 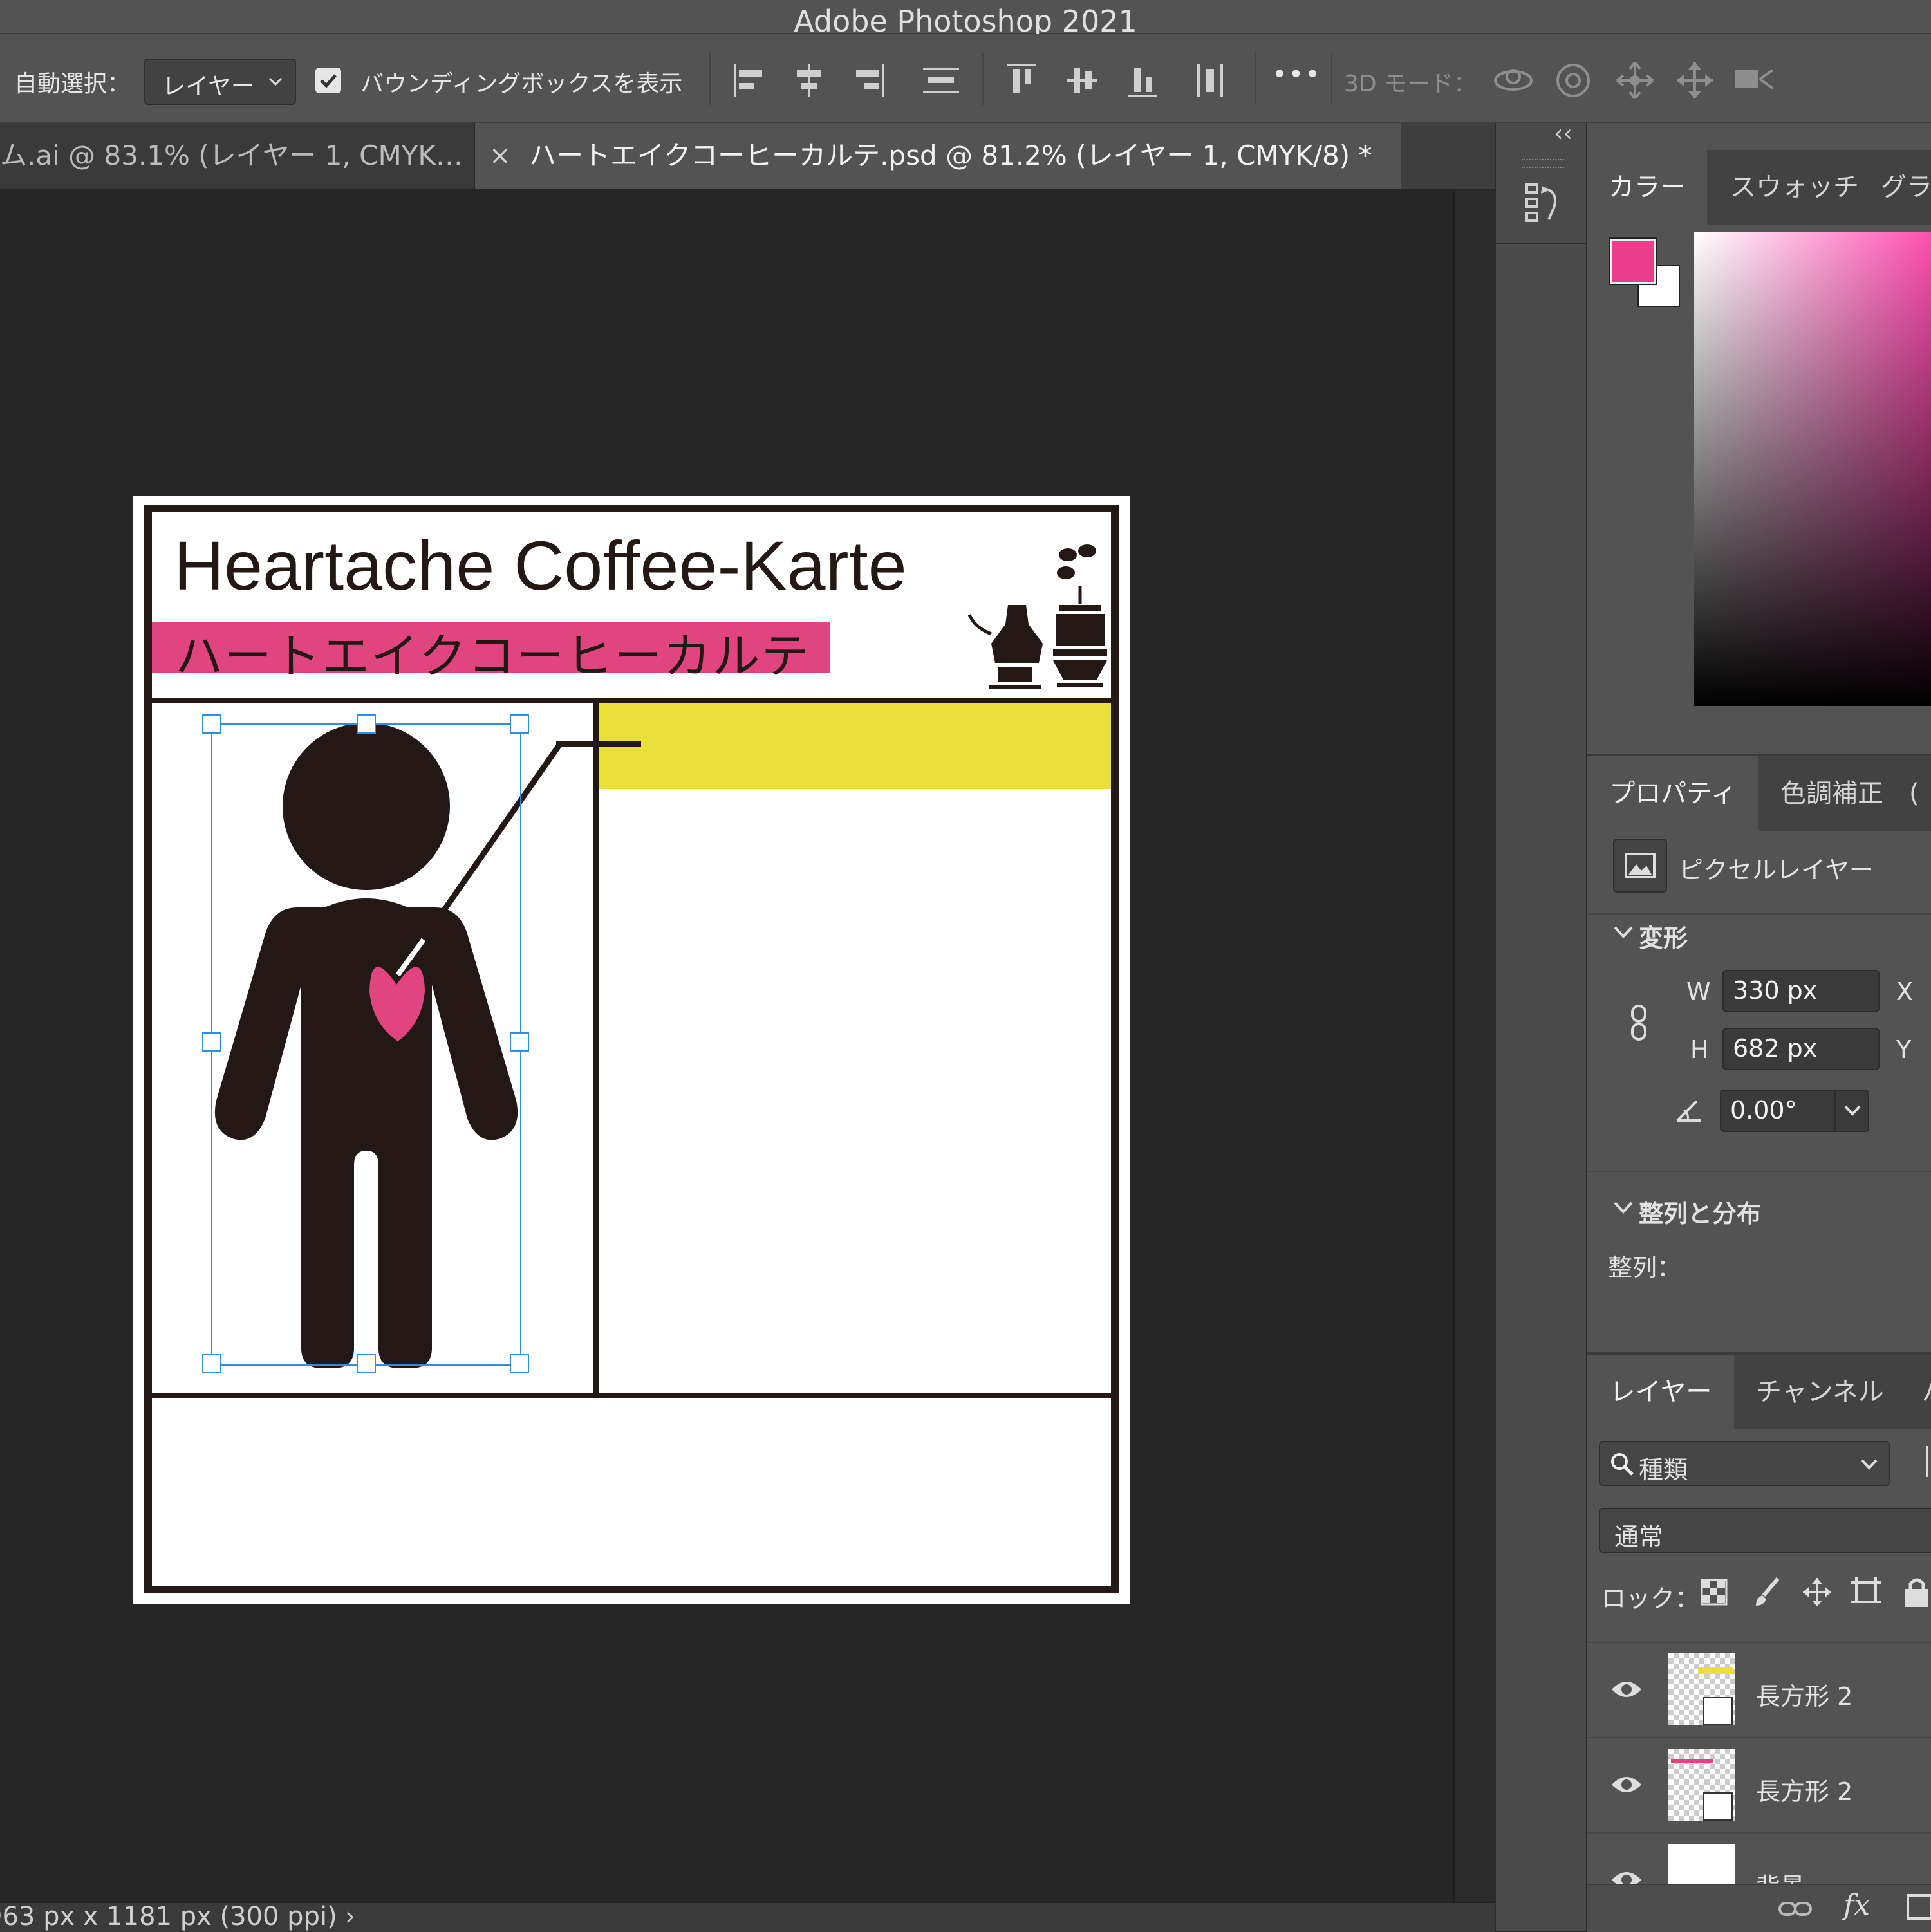 I want to click on karte-heading: Heartache Coffee-Karte, so click(x=541, y=565).